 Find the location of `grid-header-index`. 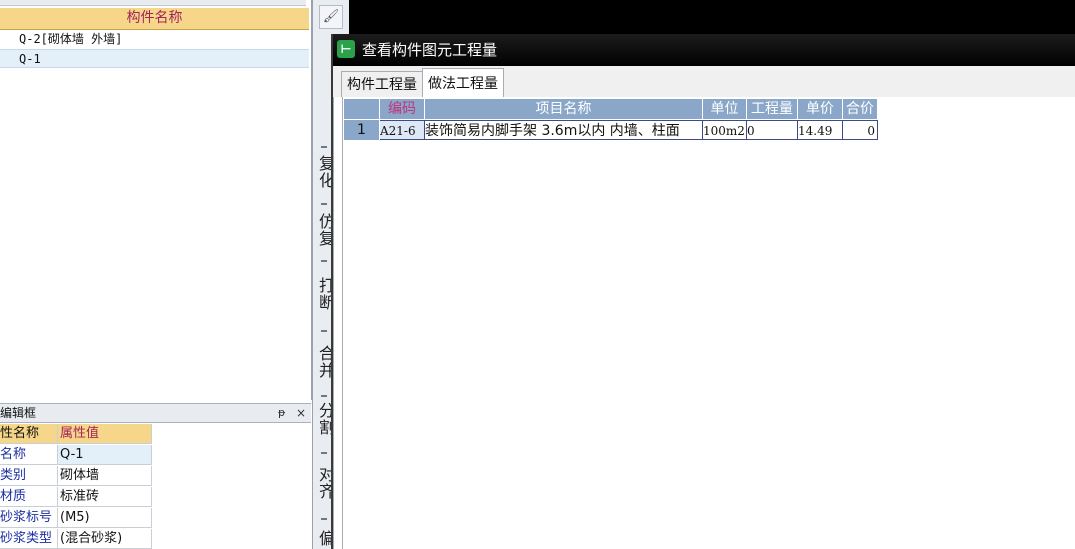

grid-header-index is located at coordinates (362, 109).